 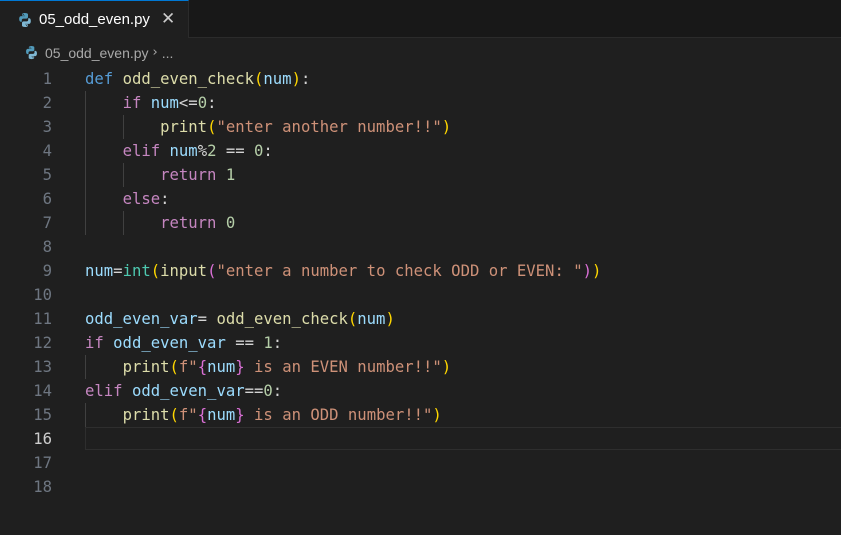 I want to click on line-number: 7, so click(x=47, y=223).